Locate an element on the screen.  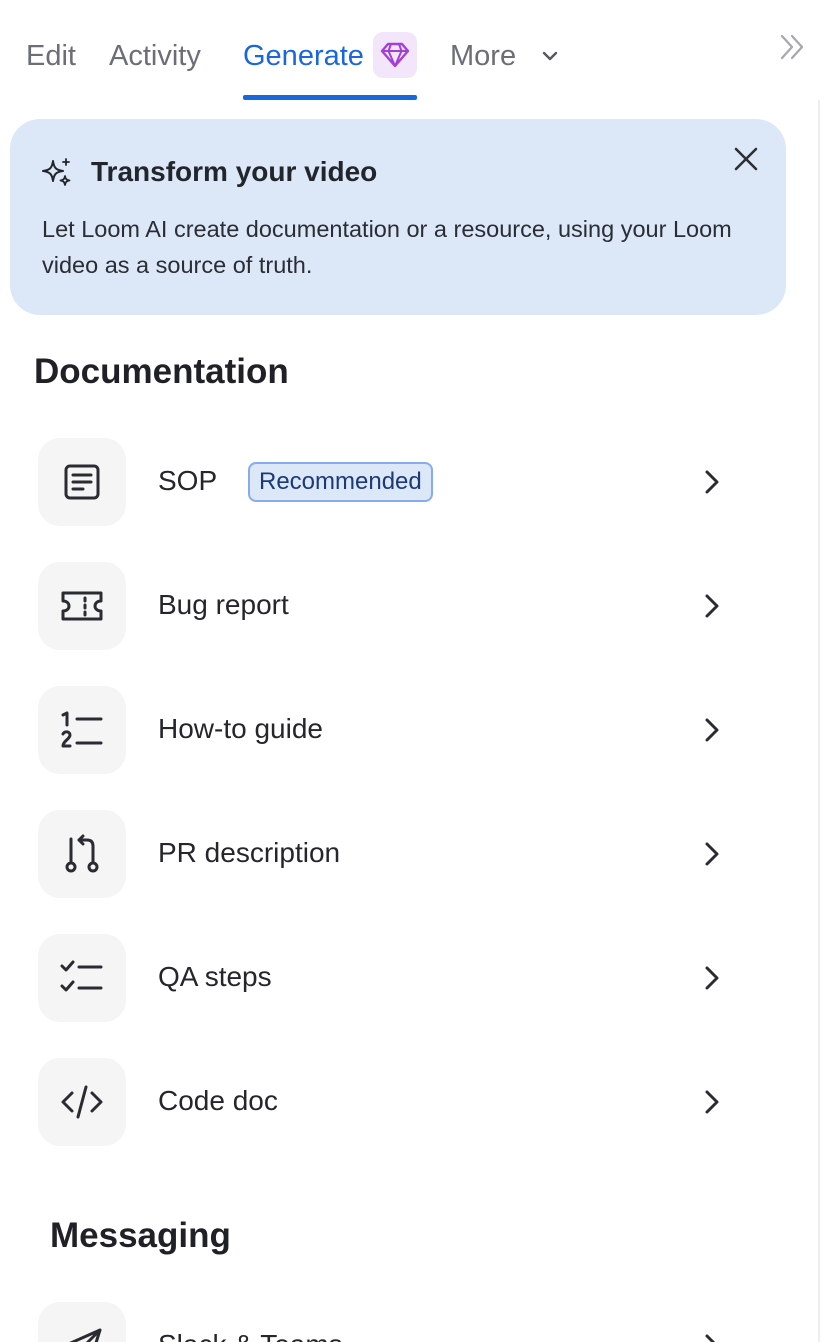
tab-edit: Edit is located at coordinates (51, 56).